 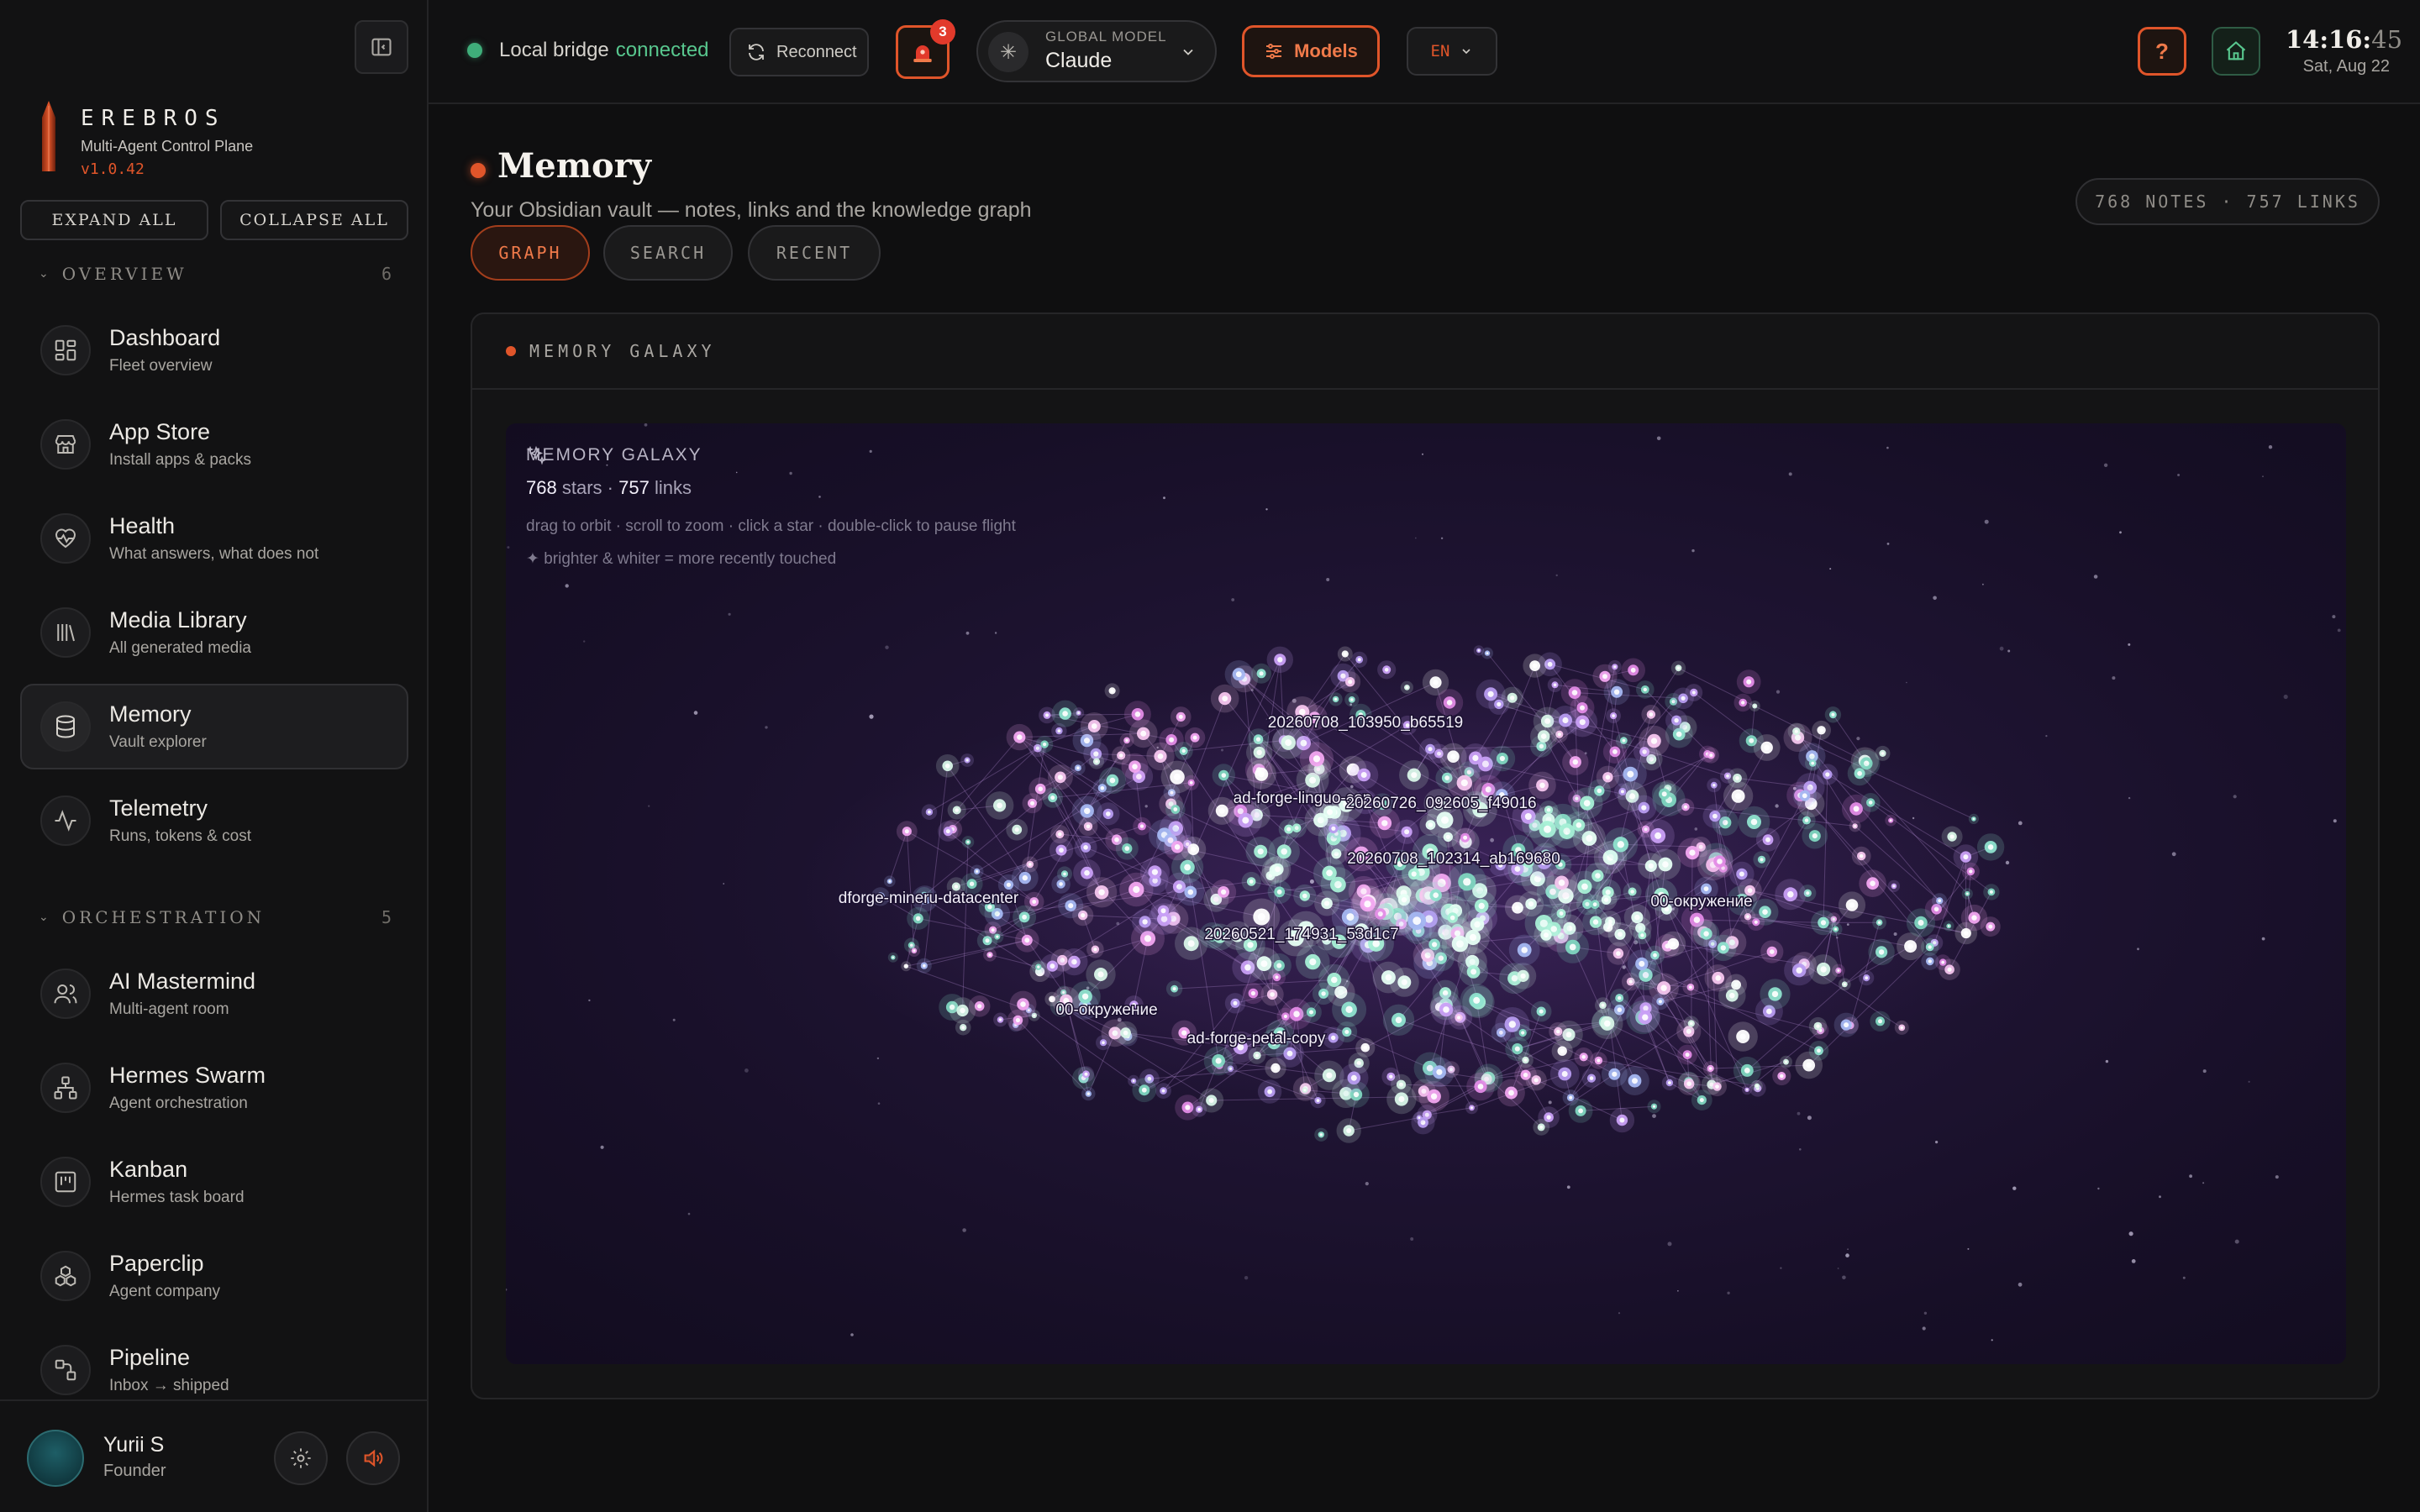 What do you see at coordinates (214, 1363) in the screenshot?
I see `sidebar-item-pipeline: Pipeline Inbox → shipped` at bounding box center [214, 1363].